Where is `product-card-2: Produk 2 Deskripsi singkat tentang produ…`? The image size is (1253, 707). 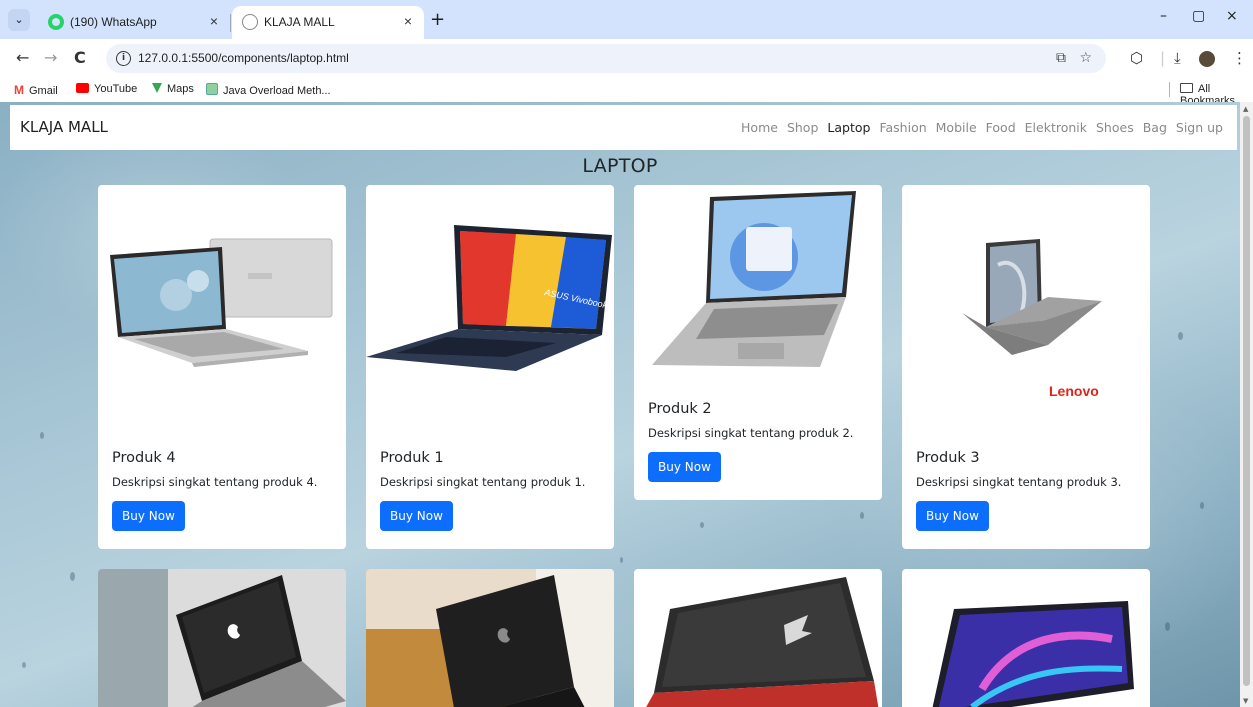
product-card-2: Produk 2 Deskripsi singkat tentang produ… is located at coordinates (758, 342).